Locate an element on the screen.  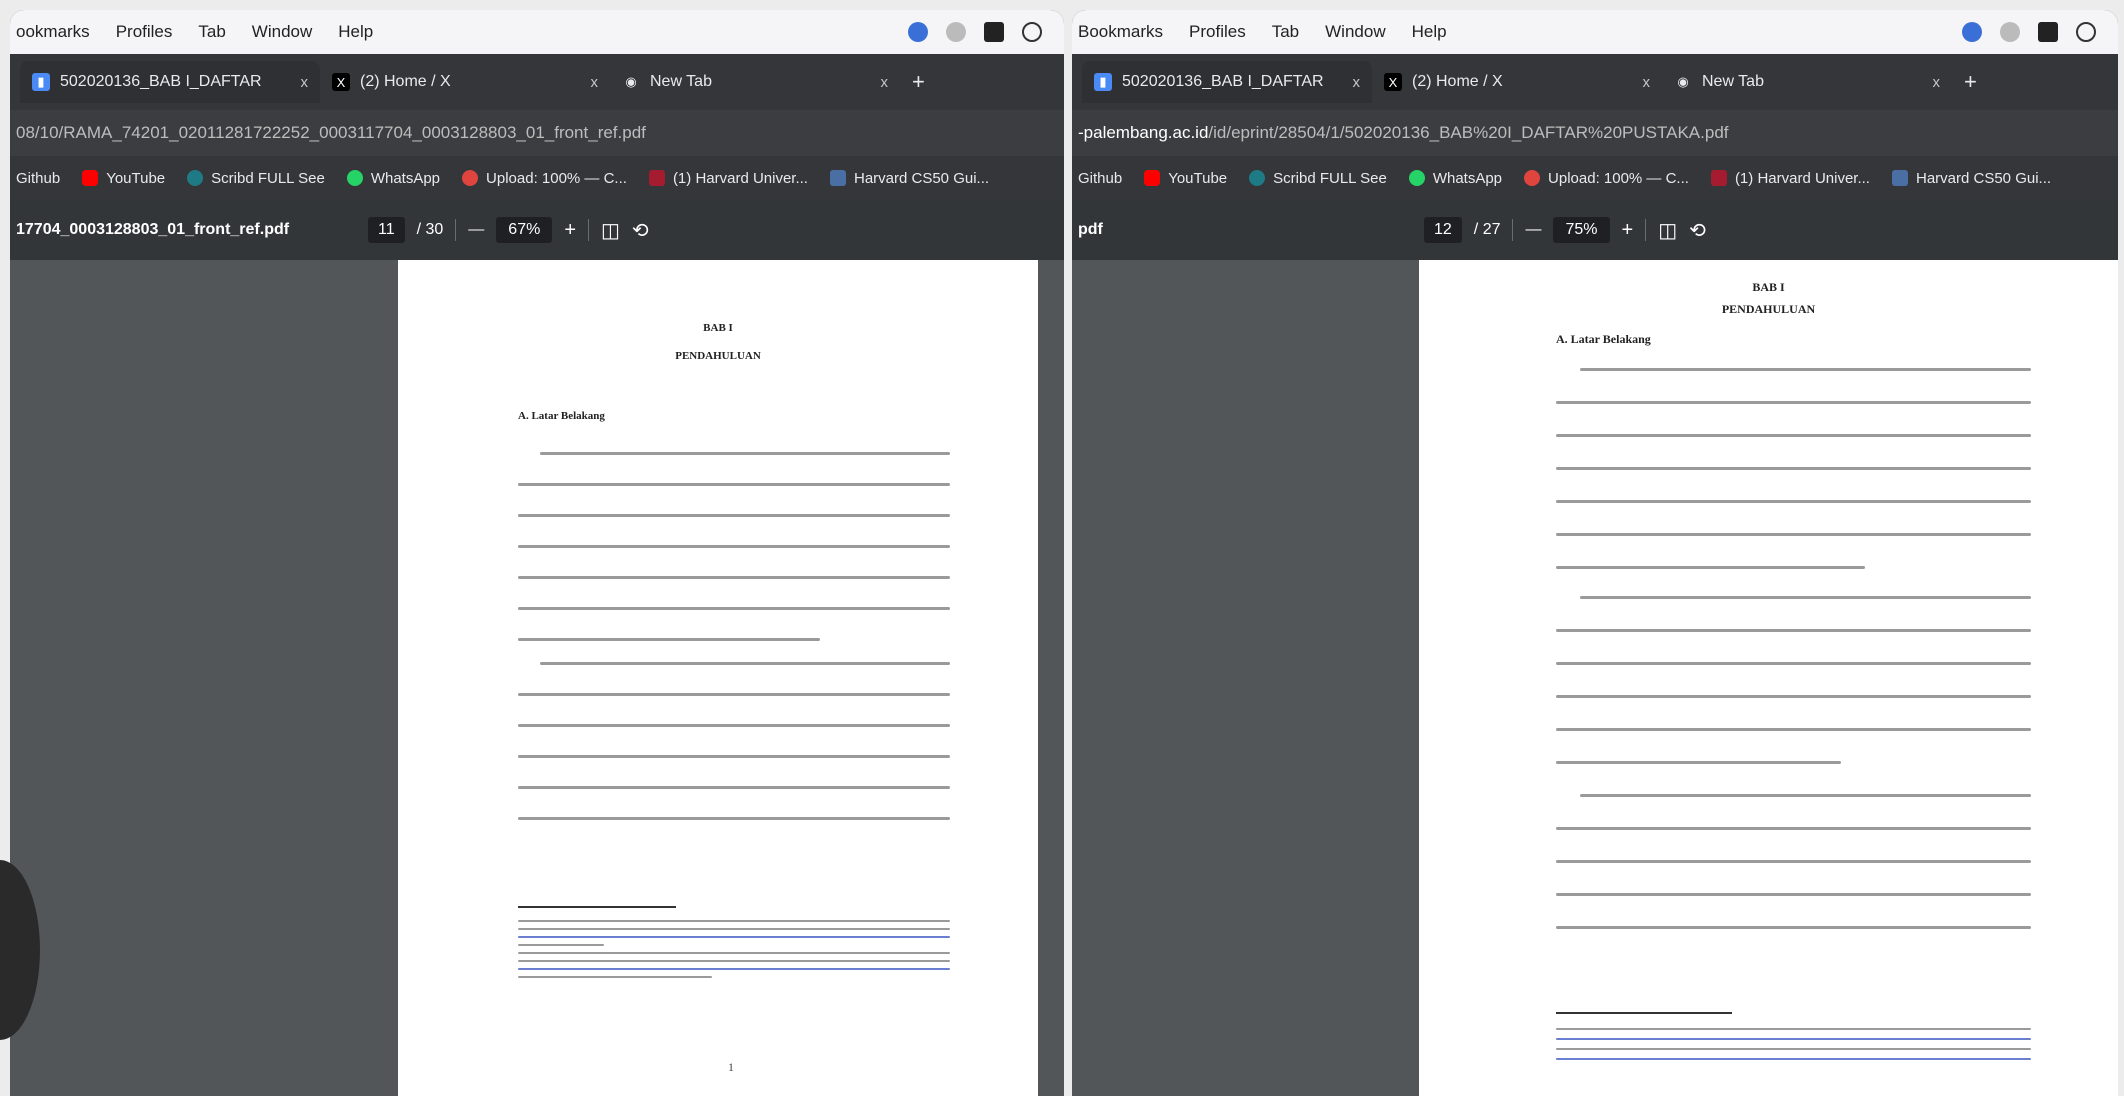
youtube-icon is located at coordinates (1152, 178).